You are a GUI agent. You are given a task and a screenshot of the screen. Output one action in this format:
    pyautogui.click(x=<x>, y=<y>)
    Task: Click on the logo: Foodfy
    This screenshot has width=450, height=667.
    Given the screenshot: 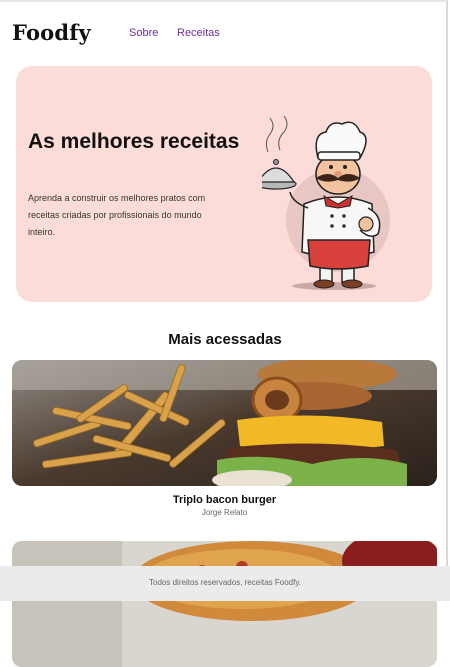 What is the action you would take?
    pyautogui.click(x=51, y=32)
    